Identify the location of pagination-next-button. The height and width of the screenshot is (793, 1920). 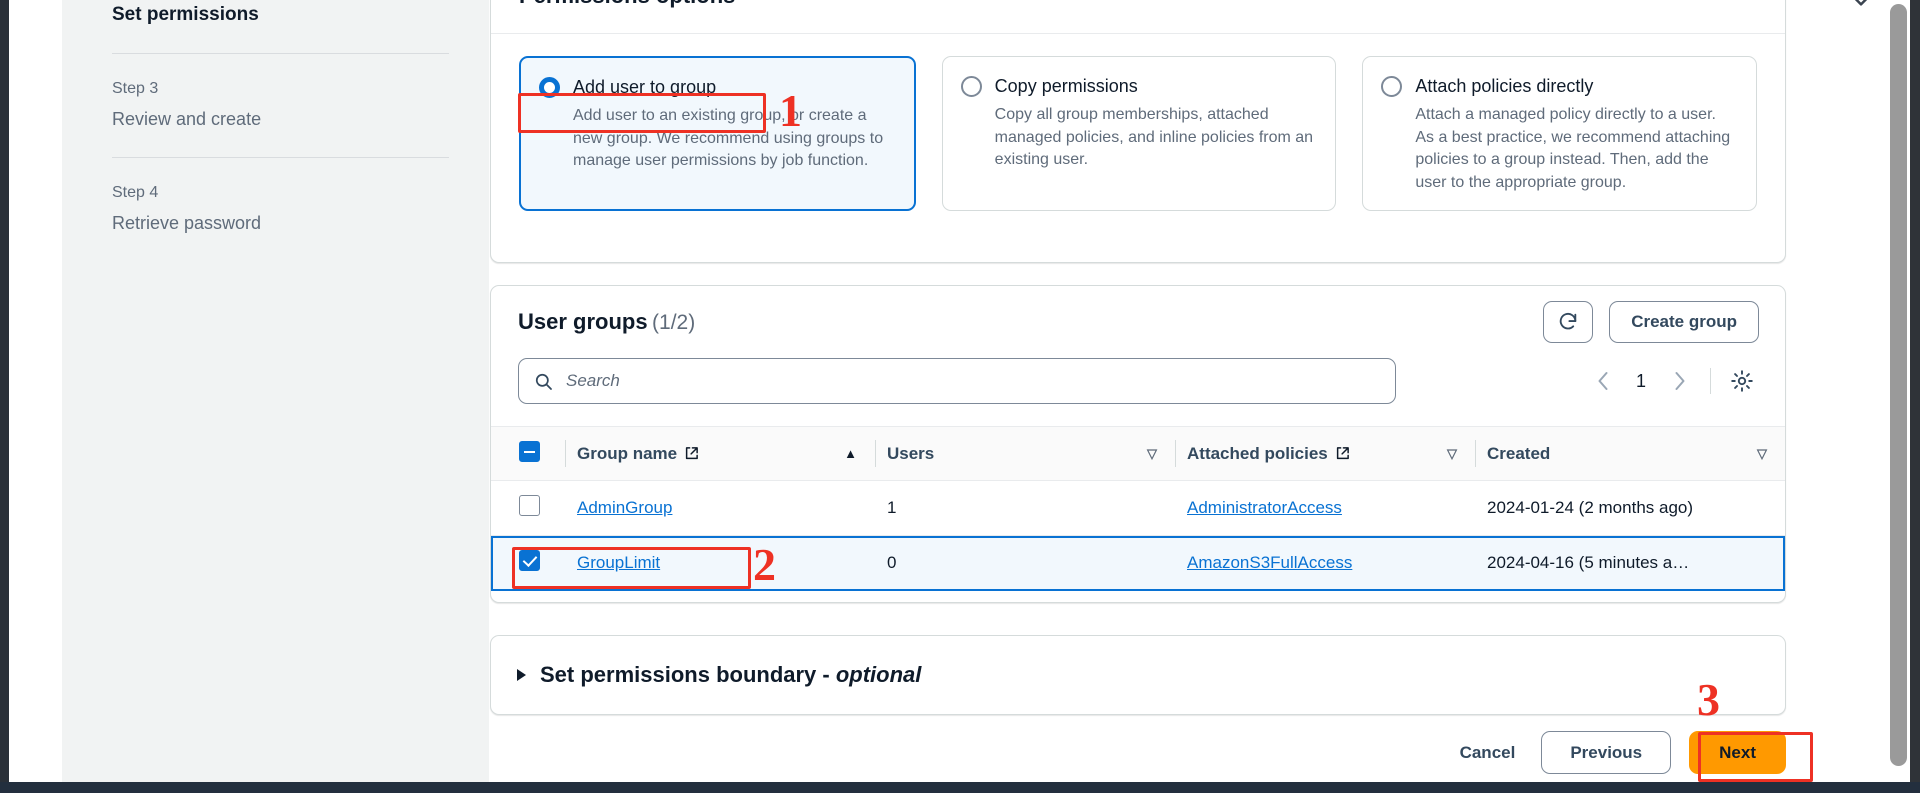
(1679, 381).